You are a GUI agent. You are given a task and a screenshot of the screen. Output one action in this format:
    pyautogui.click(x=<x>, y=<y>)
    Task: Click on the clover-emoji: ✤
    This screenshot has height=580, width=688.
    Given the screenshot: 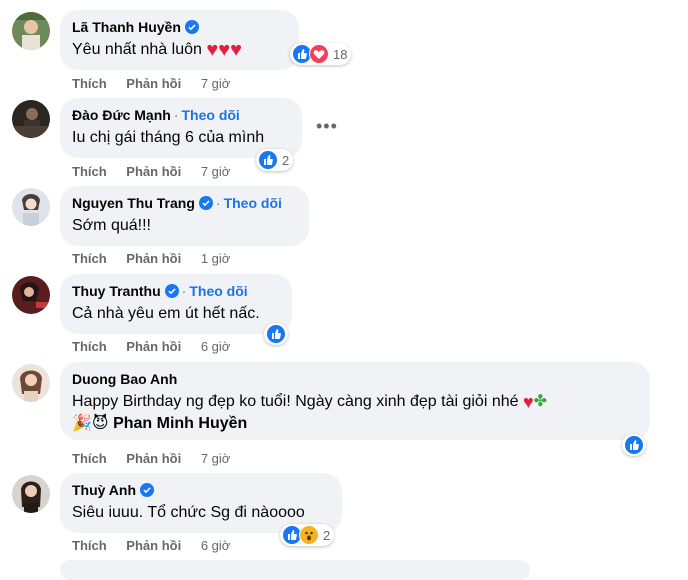 What is the action you would take?
    pyautogui.click(x=540, y=401)
    